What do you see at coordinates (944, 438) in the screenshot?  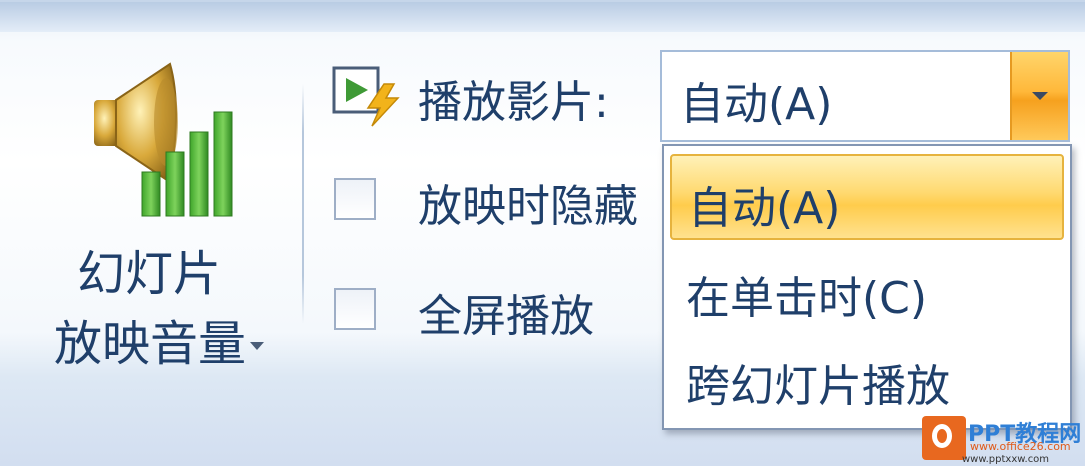 I see `office-logo-icon` at bounding box center [944, 438].